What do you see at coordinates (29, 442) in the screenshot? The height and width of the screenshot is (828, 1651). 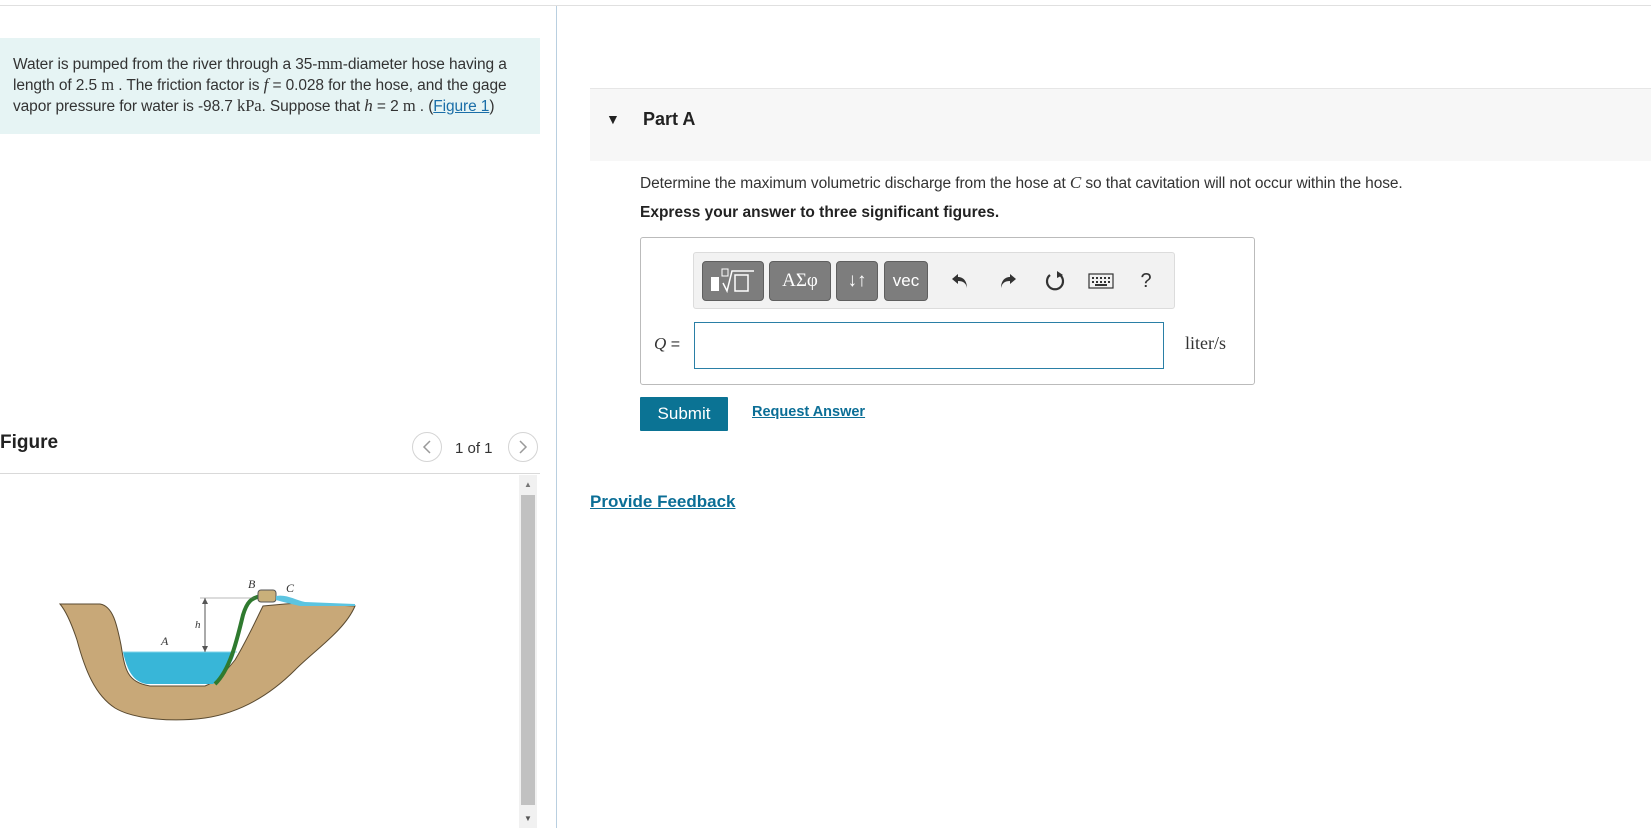 I see `figure-title: Figure` at bounding box center [29, 442].